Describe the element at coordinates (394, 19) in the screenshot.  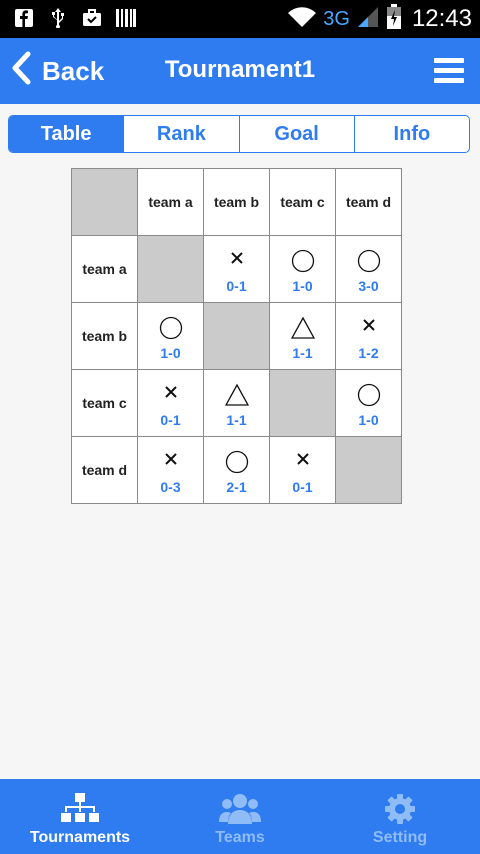
I see `battery-icon` at that location.